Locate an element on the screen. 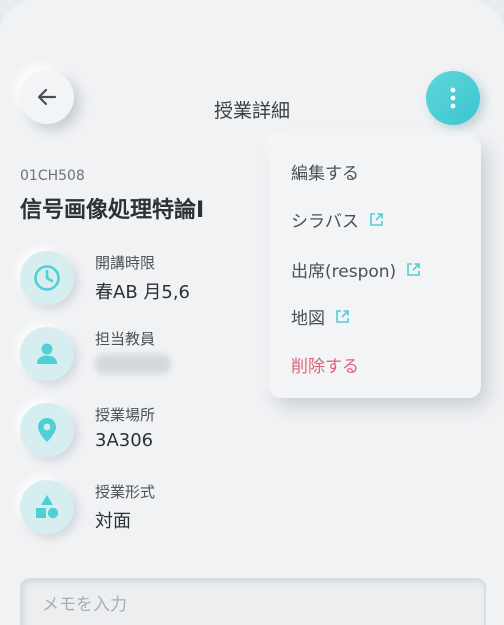  more-vertical-icon is located at coordinates (453, 98).